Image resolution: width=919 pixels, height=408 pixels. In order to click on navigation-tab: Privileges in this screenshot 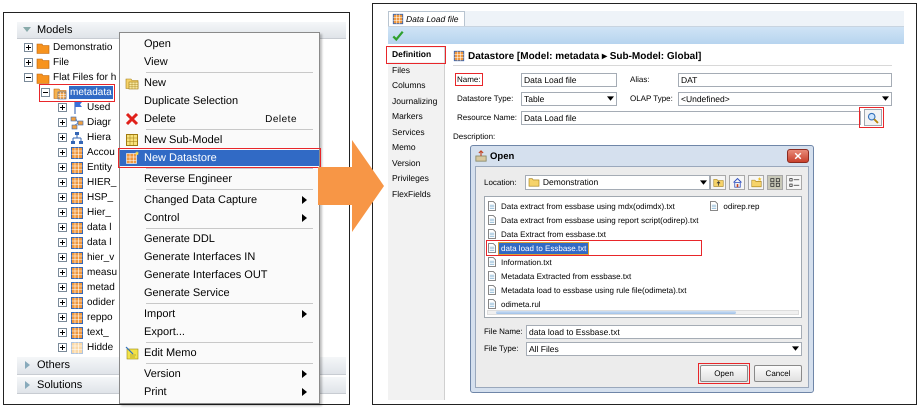, I will do `click(416, 179)`.